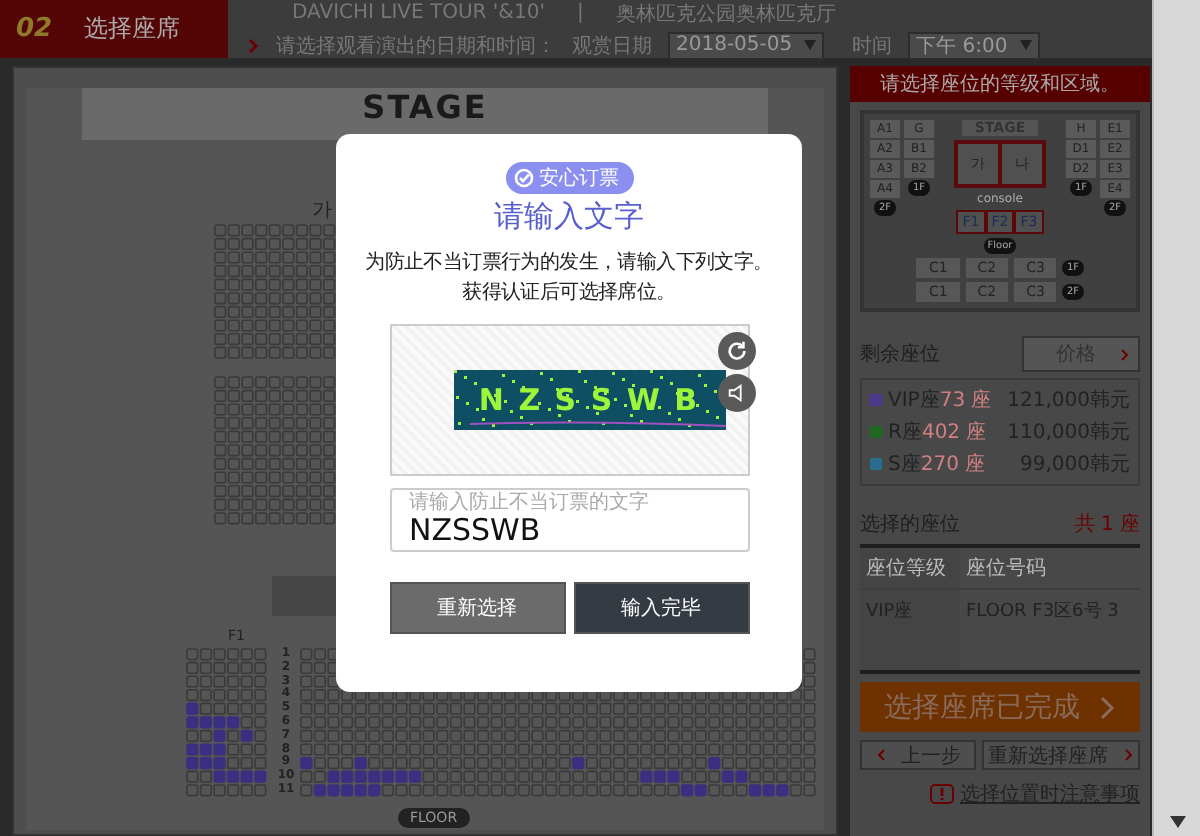 Image resolution: width=1200 pixels, height=836 pixels. What do you see at coordinates (736, 393) in the screenshot?
I see `speaker-icon` at bounding box center [736, 393].